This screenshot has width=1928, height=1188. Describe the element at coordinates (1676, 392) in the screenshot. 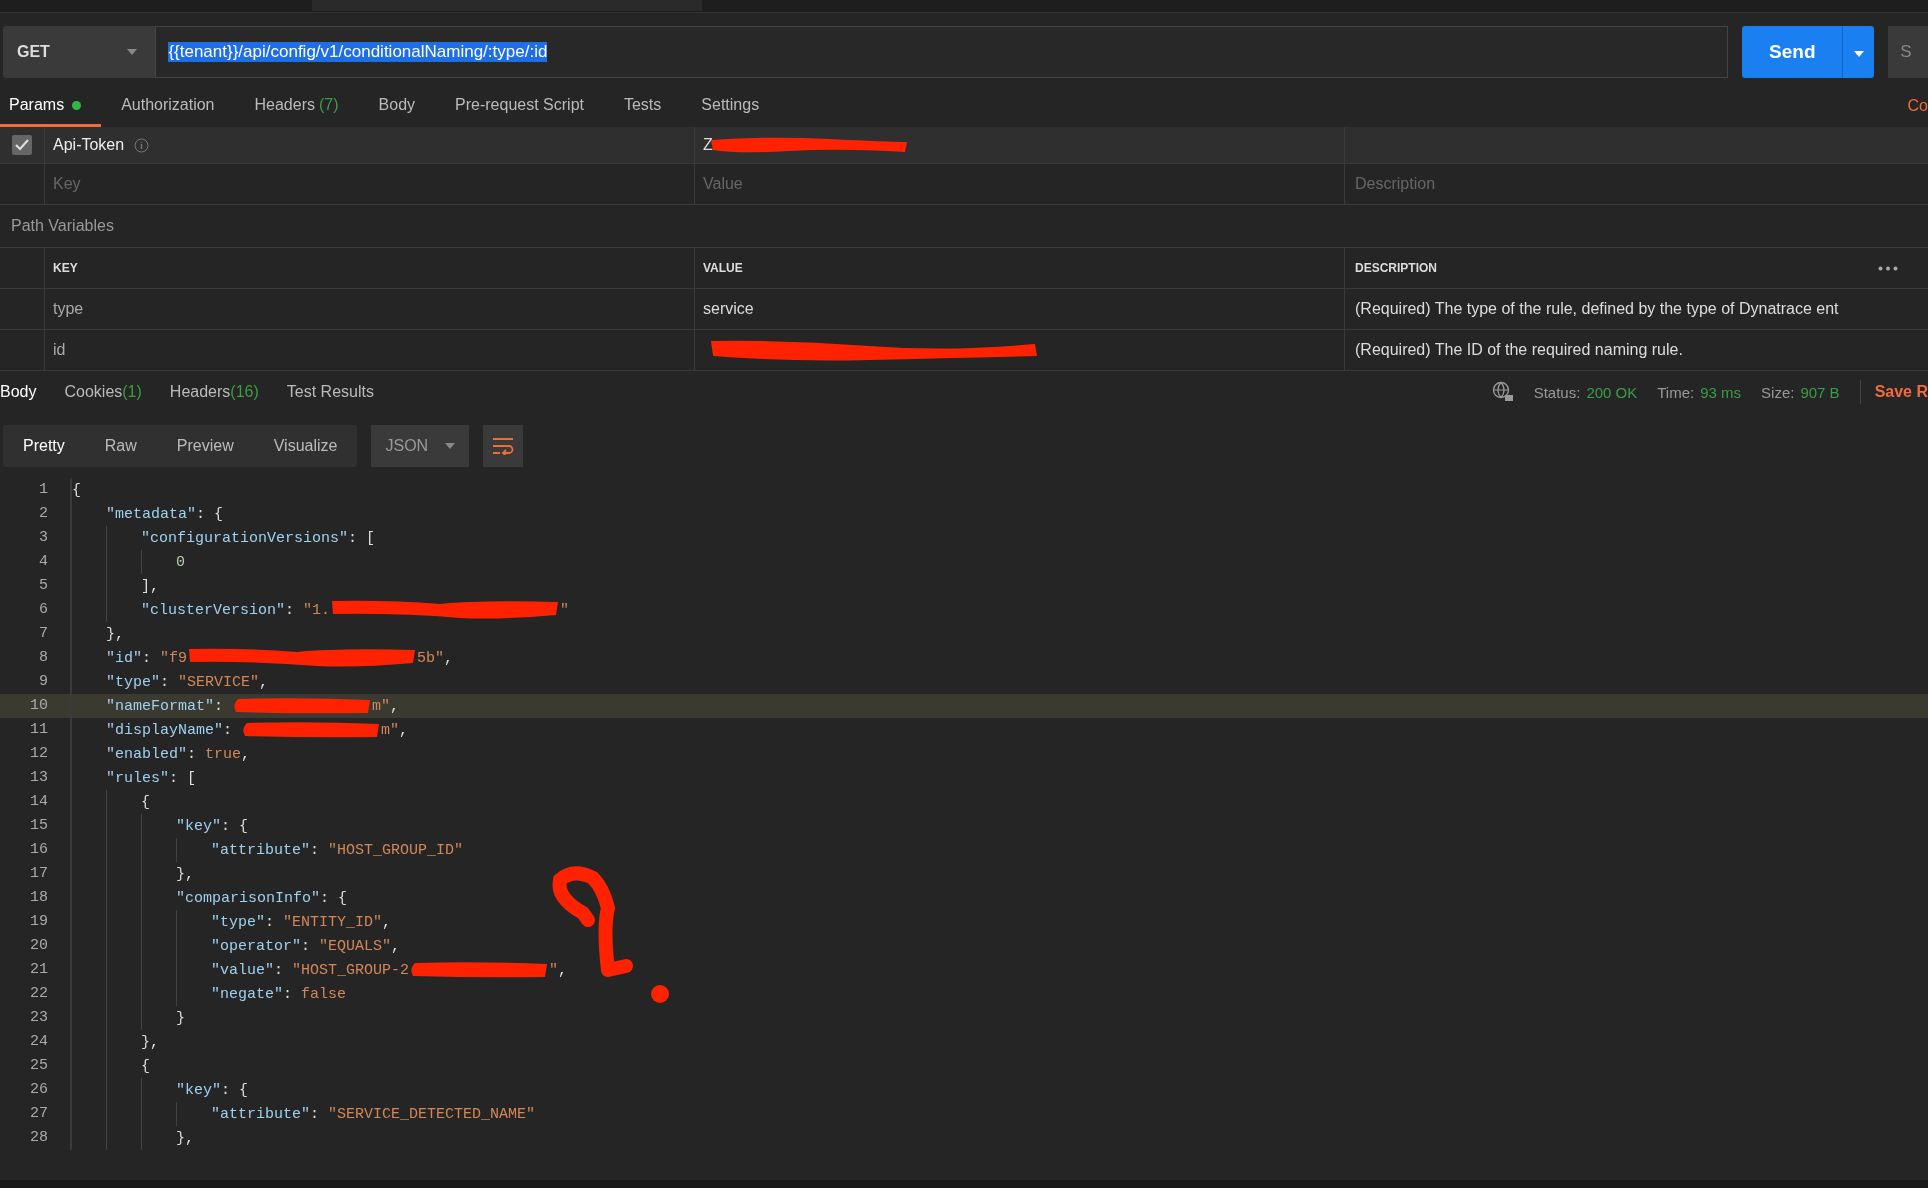

I see `status-label: Time:` at that location.